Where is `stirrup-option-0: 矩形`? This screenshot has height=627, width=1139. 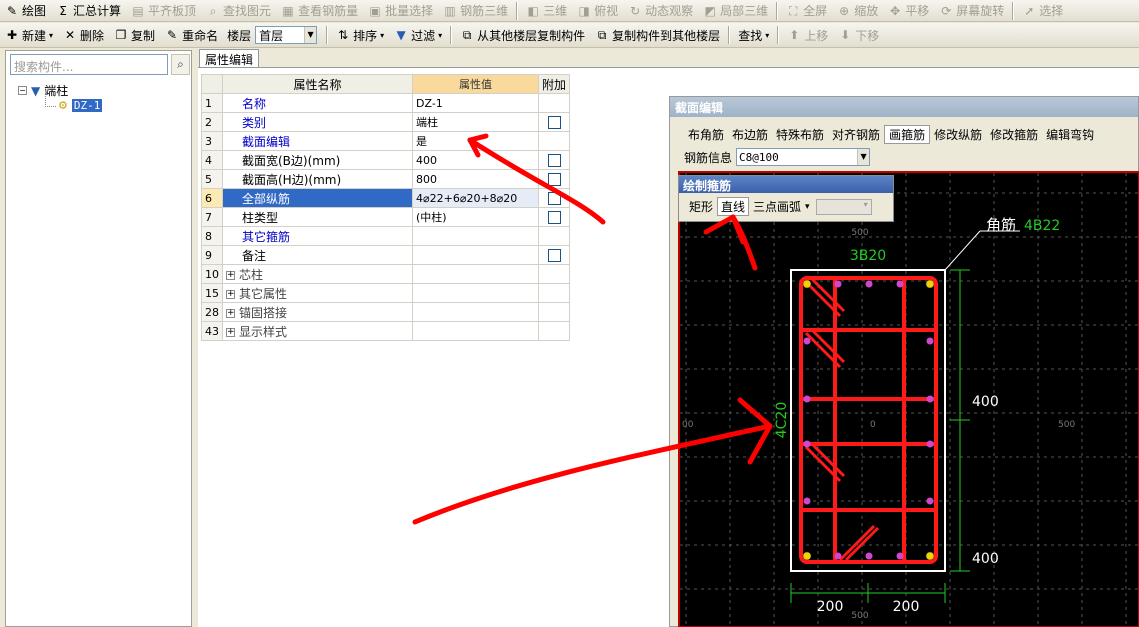 stirrup-option-0: 矩形 is located at coordinates (701, 206).